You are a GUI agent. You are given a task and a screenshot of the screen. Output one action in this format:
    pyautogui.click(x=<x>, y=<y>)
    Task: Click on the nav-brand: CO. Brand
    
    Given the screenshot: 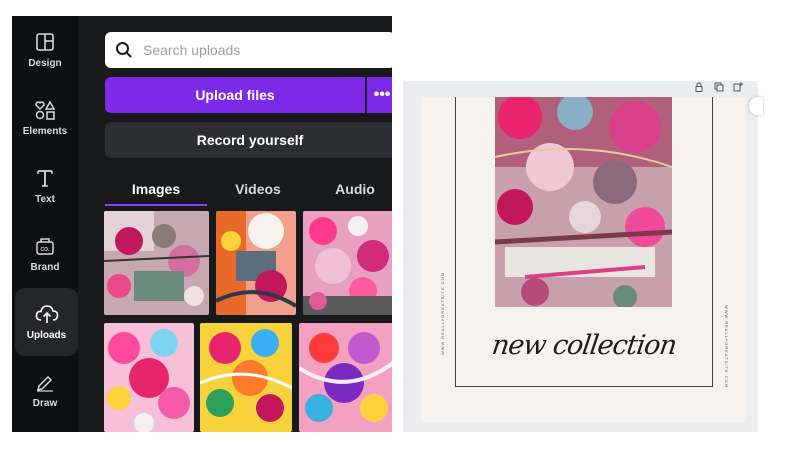 What is the action you would take?
    pyautogui.click(x=45, y=254)
    